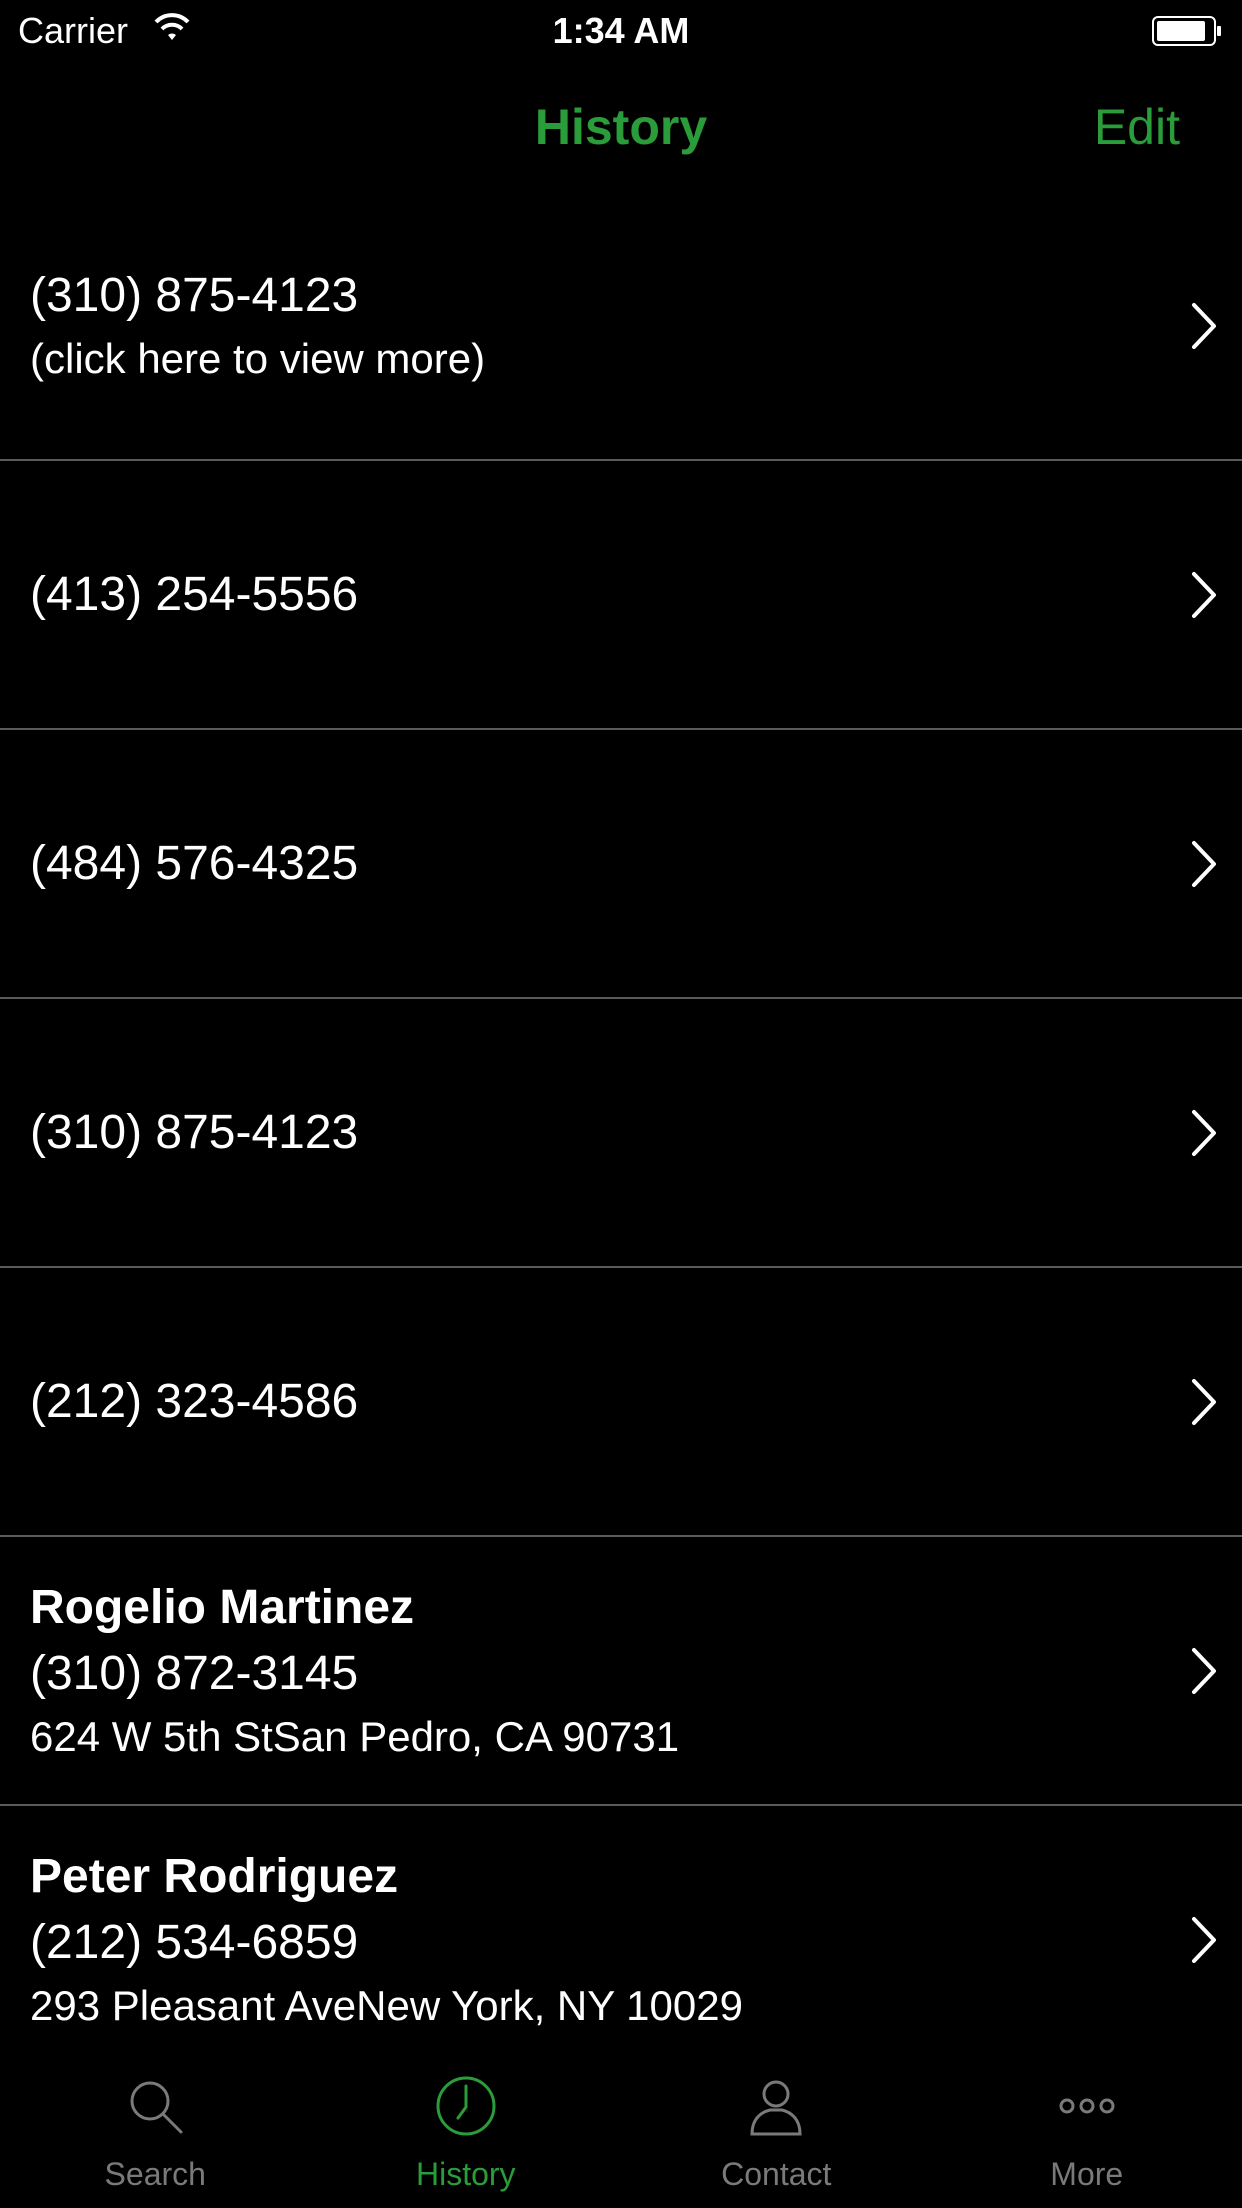 Image resolution: width=1242 pixels, height=2208 pixels. Describe the element at coordinates (576, 325) in the screenshot. I see `history-row-text: (310) 875-4123 (click here to view more)` at that location.